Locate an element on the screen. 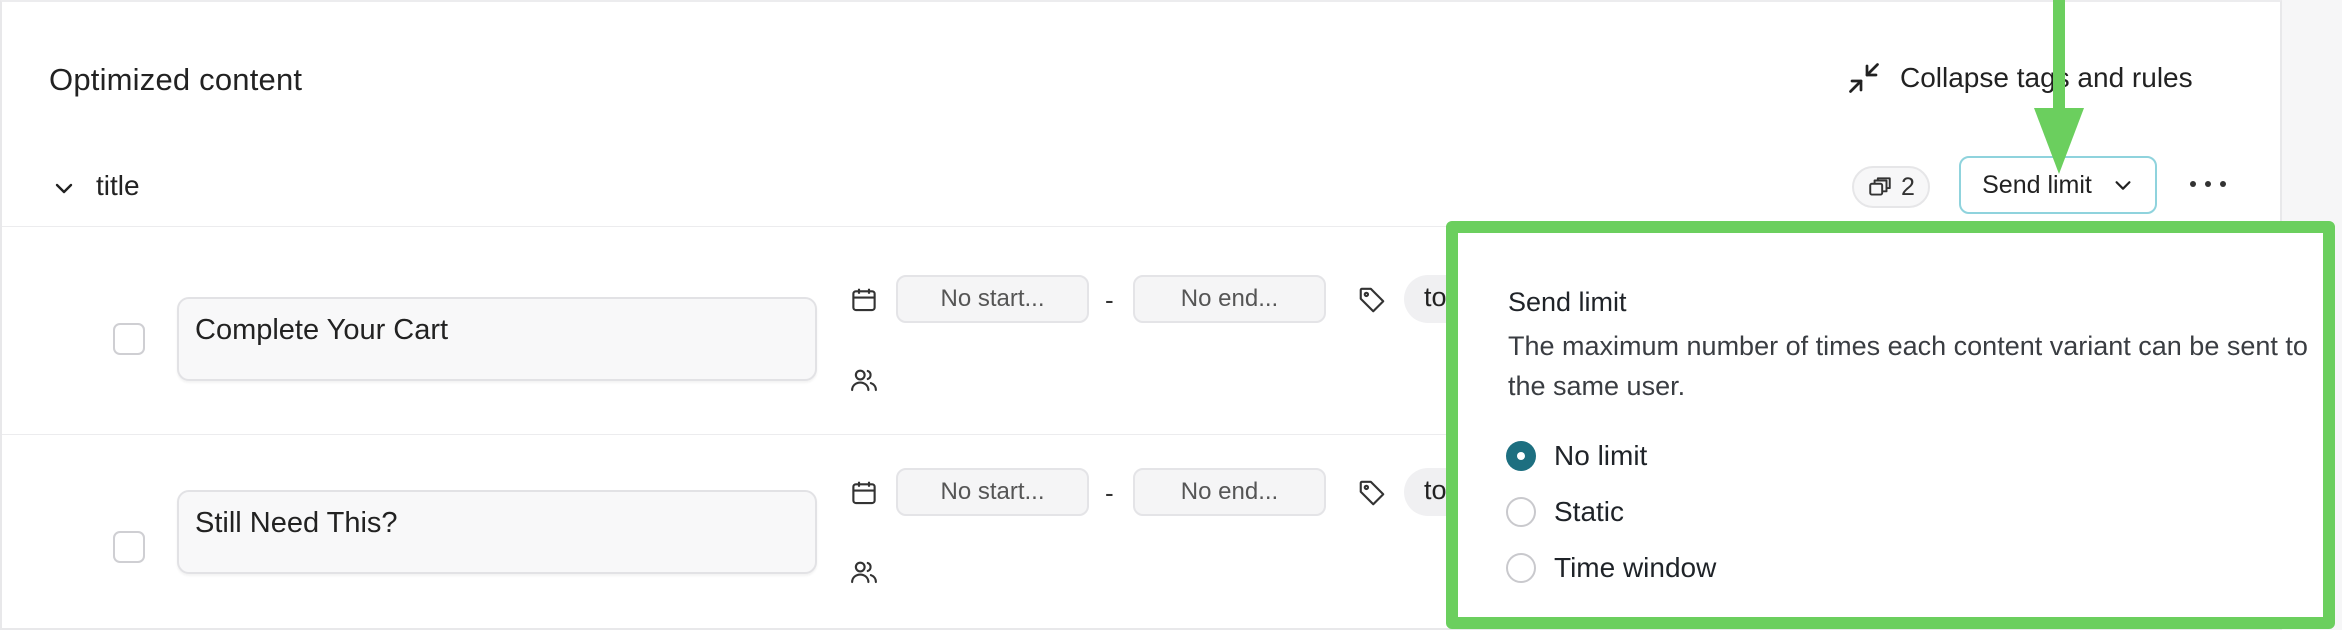 Image resolution: width=2342 pixels, height=630 pixels. radio-option-no-limit: No limit is located at coordinates (1576, 456).